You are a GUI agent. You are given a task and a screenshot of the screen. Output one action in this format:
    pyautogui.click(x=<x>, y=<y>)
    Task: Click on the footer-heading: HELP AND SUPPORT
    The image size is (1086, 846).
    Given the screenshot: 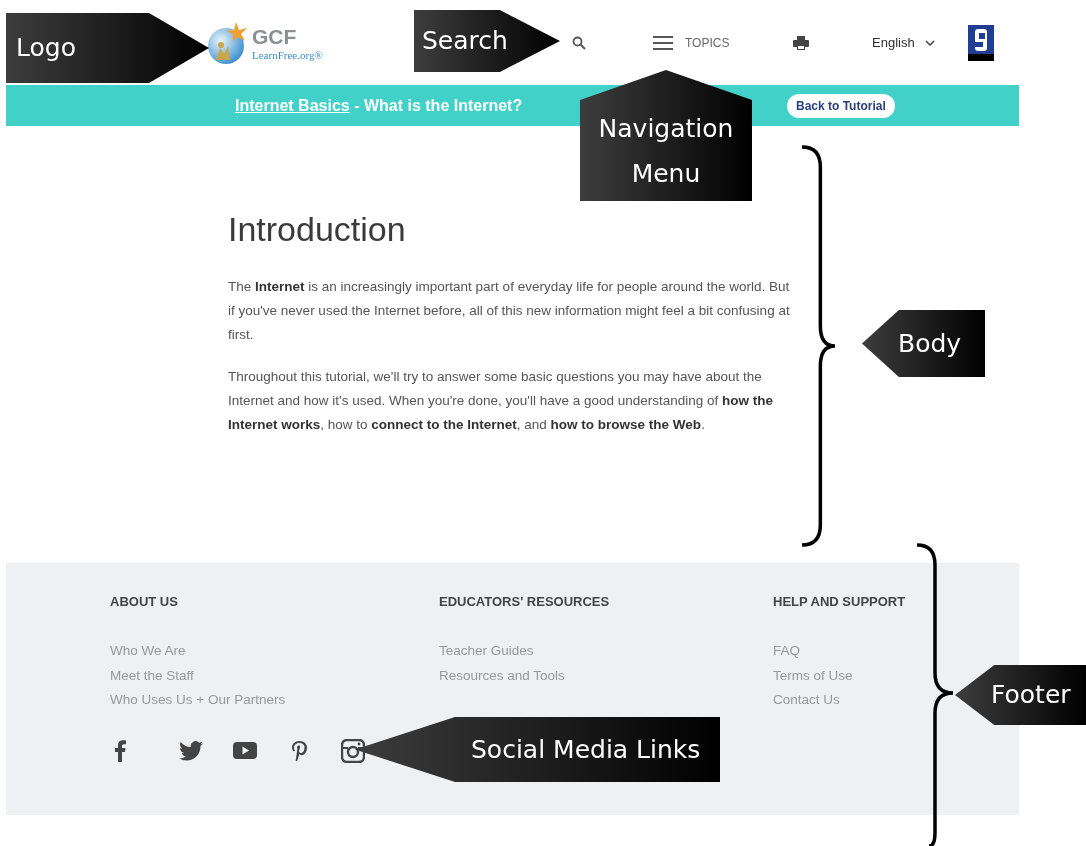 What is the action you would take?
    pyautogui.click(x=839, y=601)
    